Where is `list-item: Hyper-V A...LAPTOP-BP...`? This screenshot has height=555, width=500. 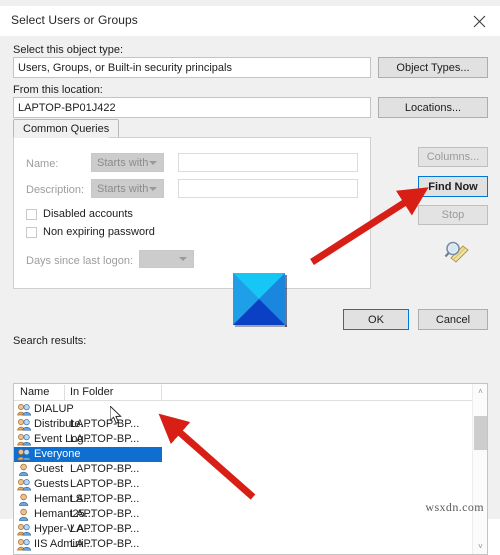 list-item: Hyper-V A...LAPTOP-BP... is located at coordinates (241, 529).